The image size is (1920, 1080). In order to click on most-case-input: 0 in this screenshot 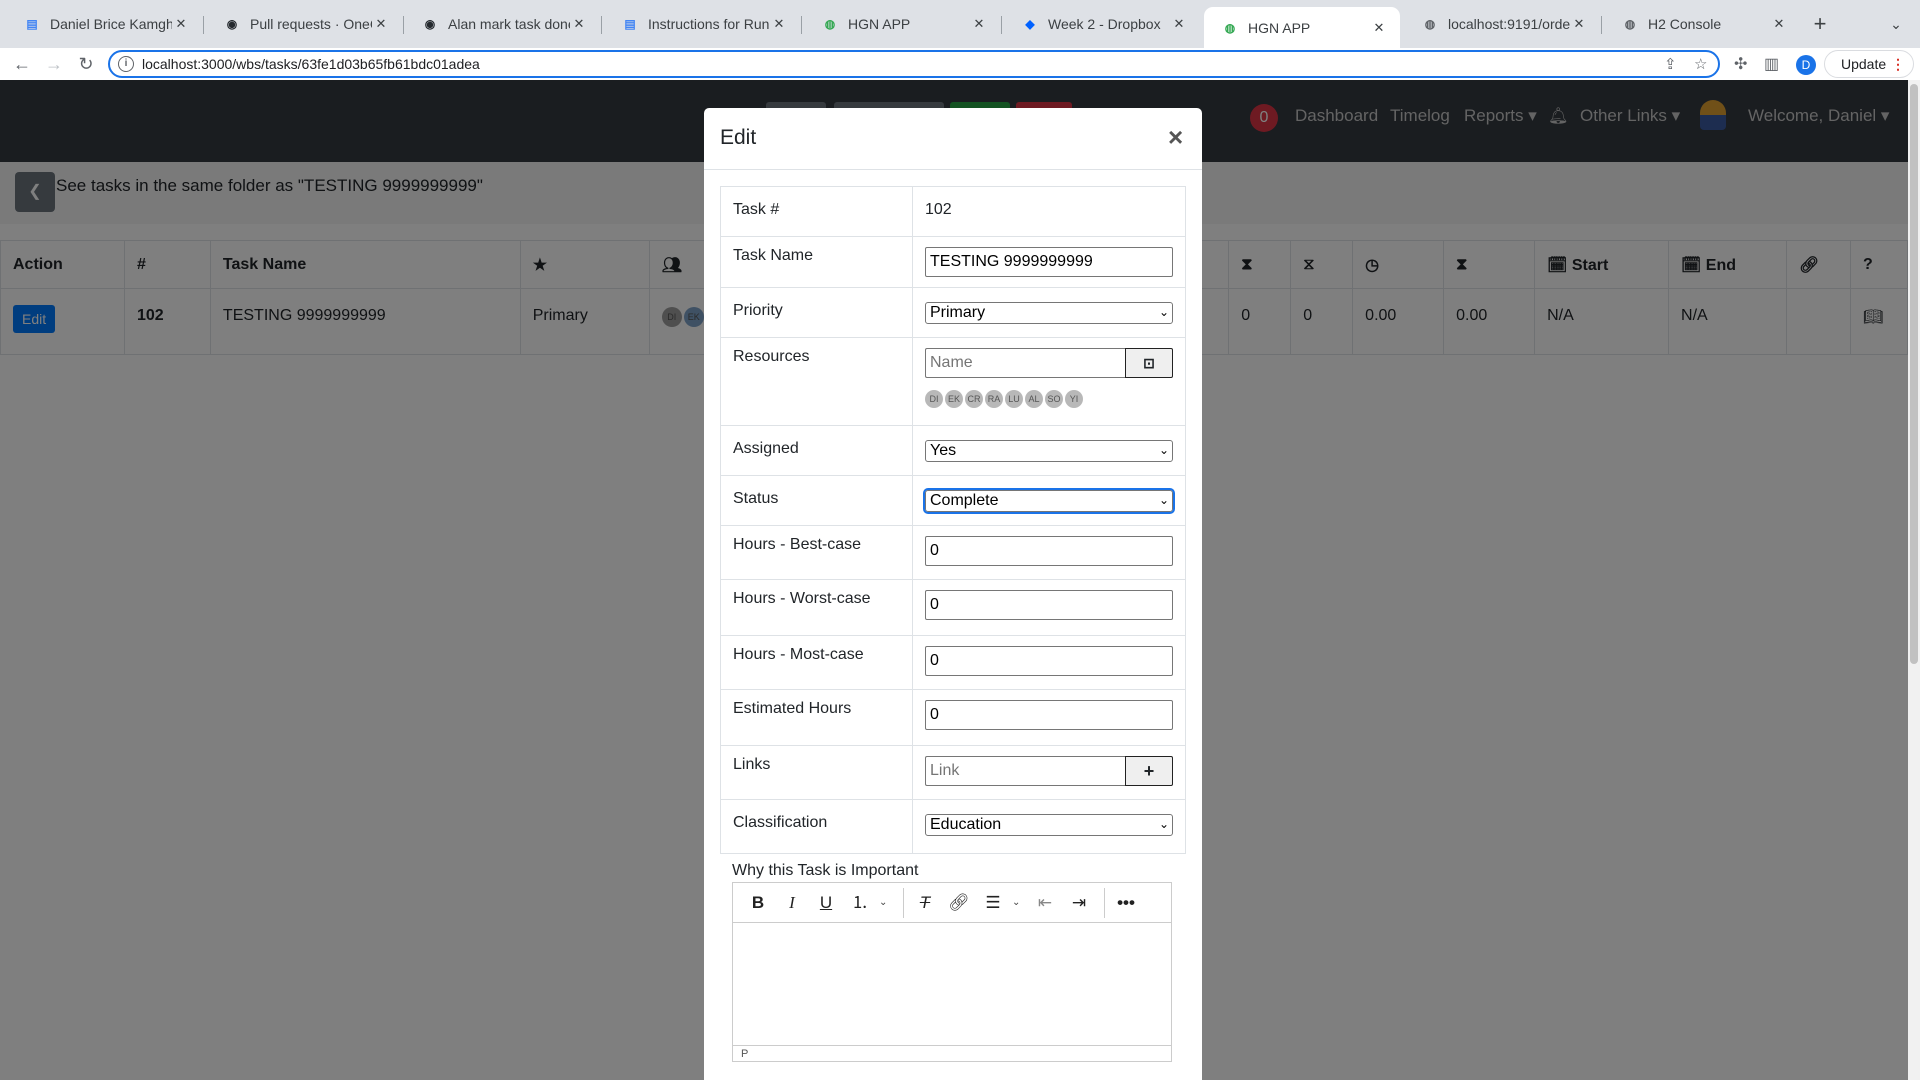, I will do `click(1049, 661)`.